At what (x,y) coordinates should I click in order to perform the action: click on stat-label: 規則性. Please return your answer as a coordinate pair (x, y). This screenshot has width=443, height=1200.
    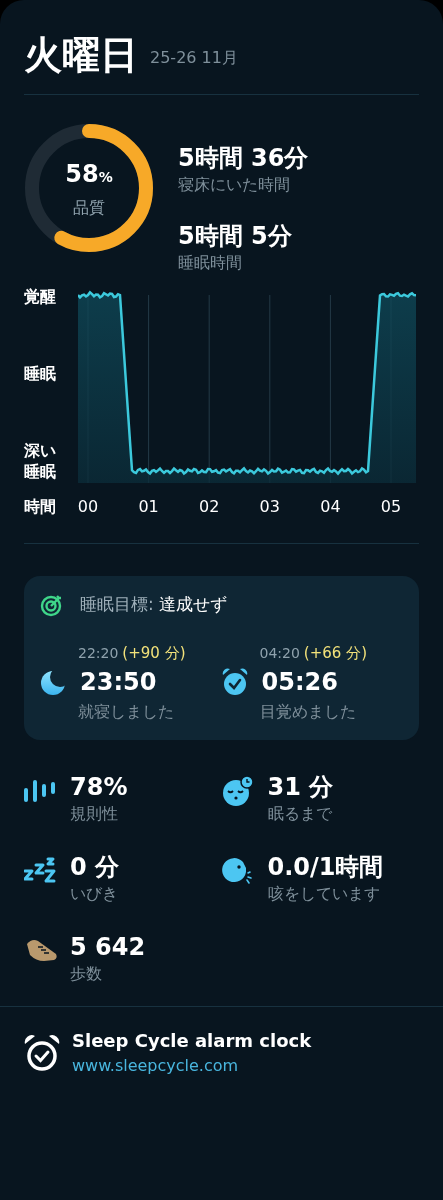
    Looking at the image, I should click on (94, 814).